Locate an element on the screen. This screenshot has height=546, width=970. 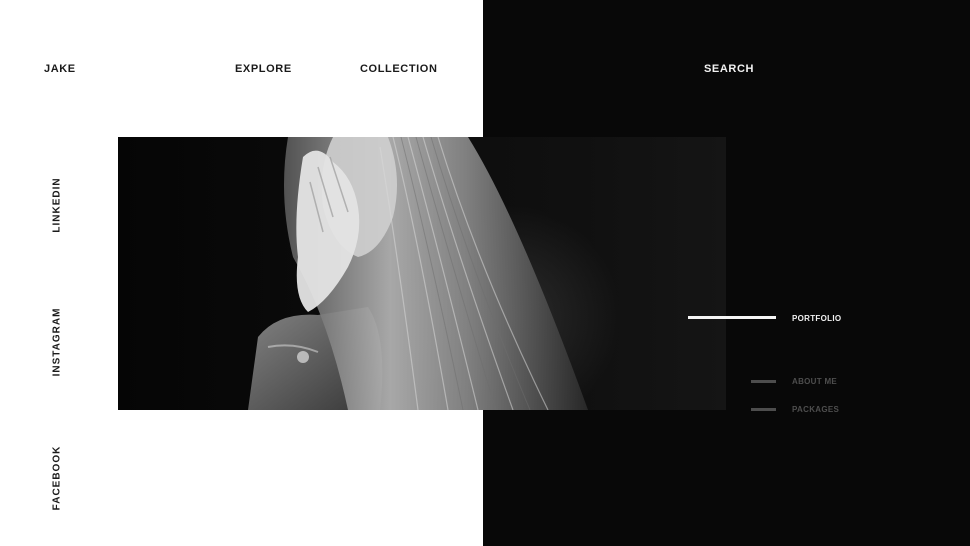
social-instagram: INSTAGRAM is located at coordinates (57, 342).